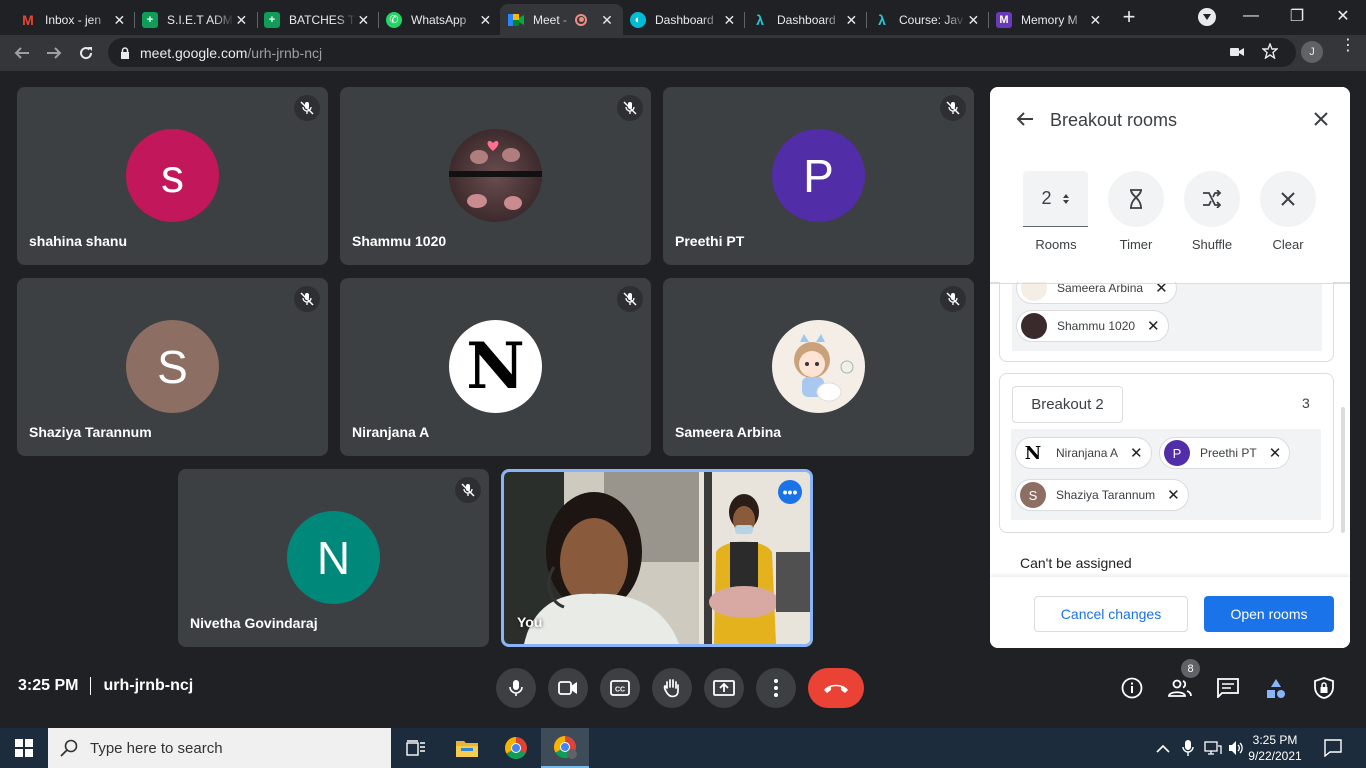 The image size is (1366, 768). I want to click on tab-title: Dashboard, so click(806, 19).